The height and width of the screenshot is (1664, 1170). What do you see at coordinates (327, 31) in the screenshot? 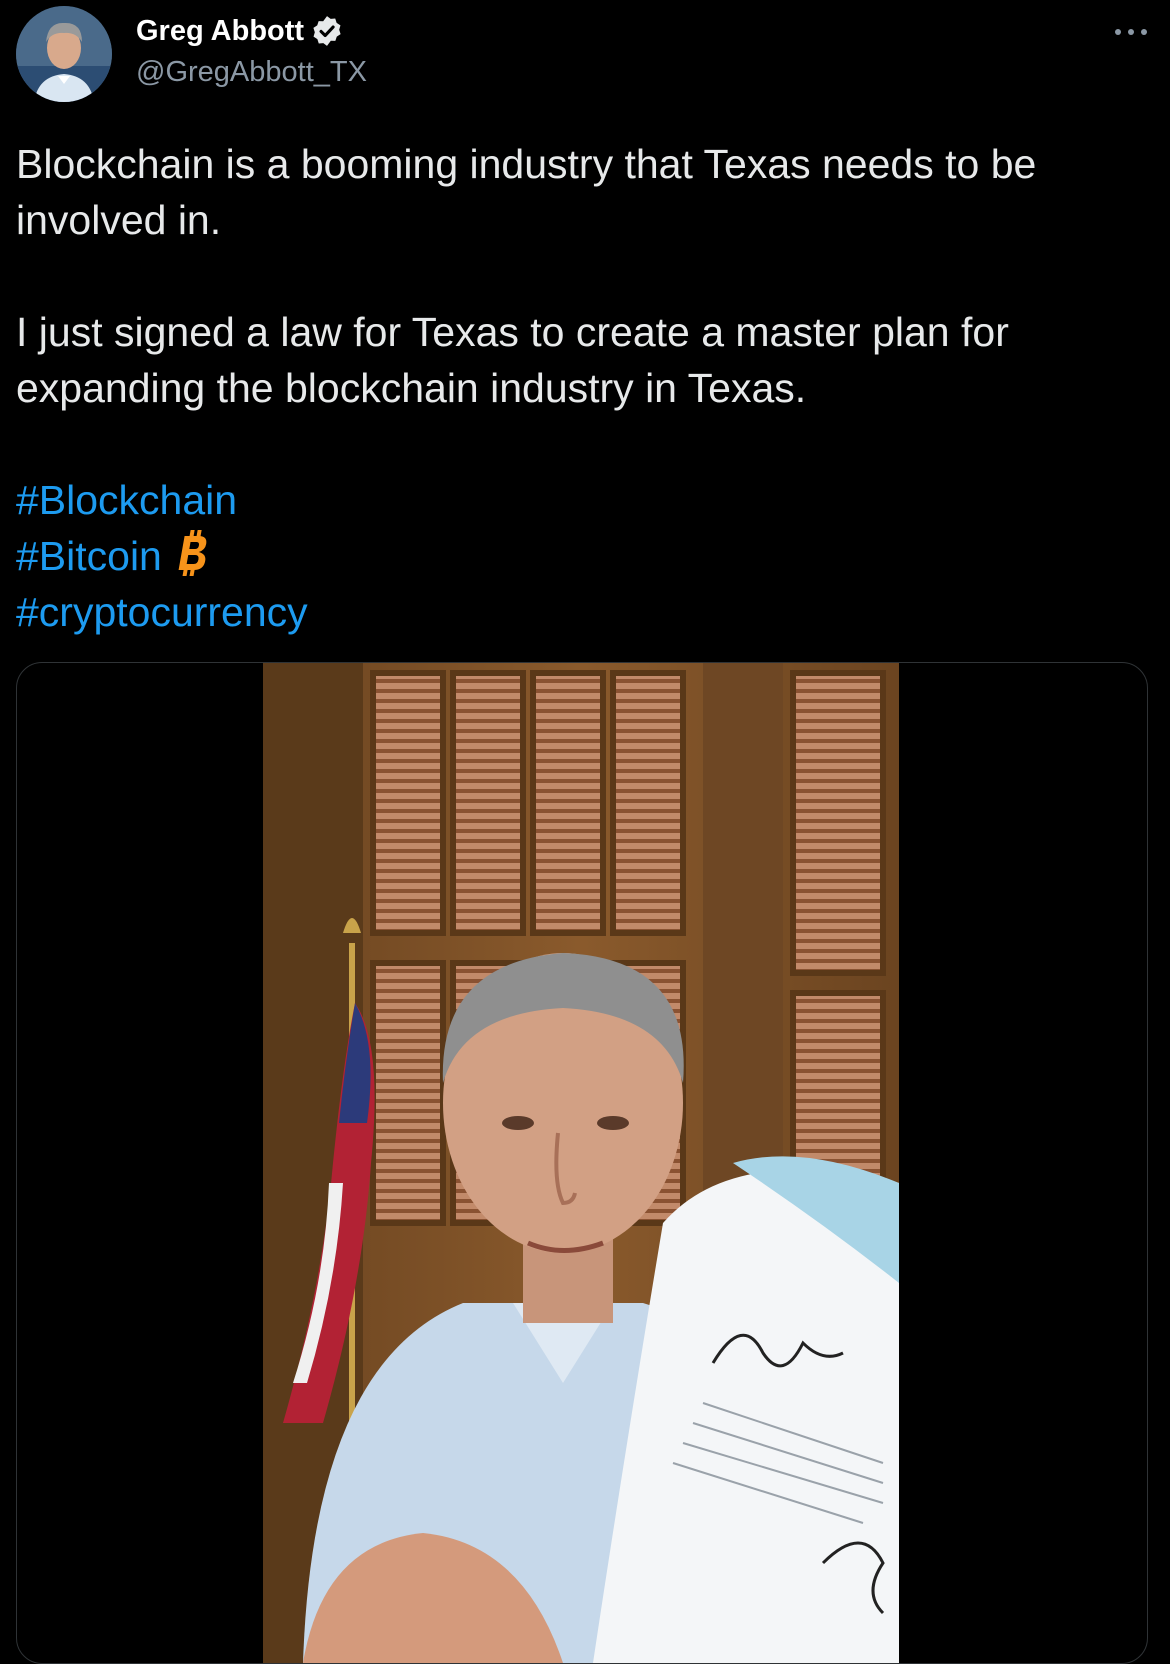
I see `verified-badge-icon` at bounding box center [327, 31].